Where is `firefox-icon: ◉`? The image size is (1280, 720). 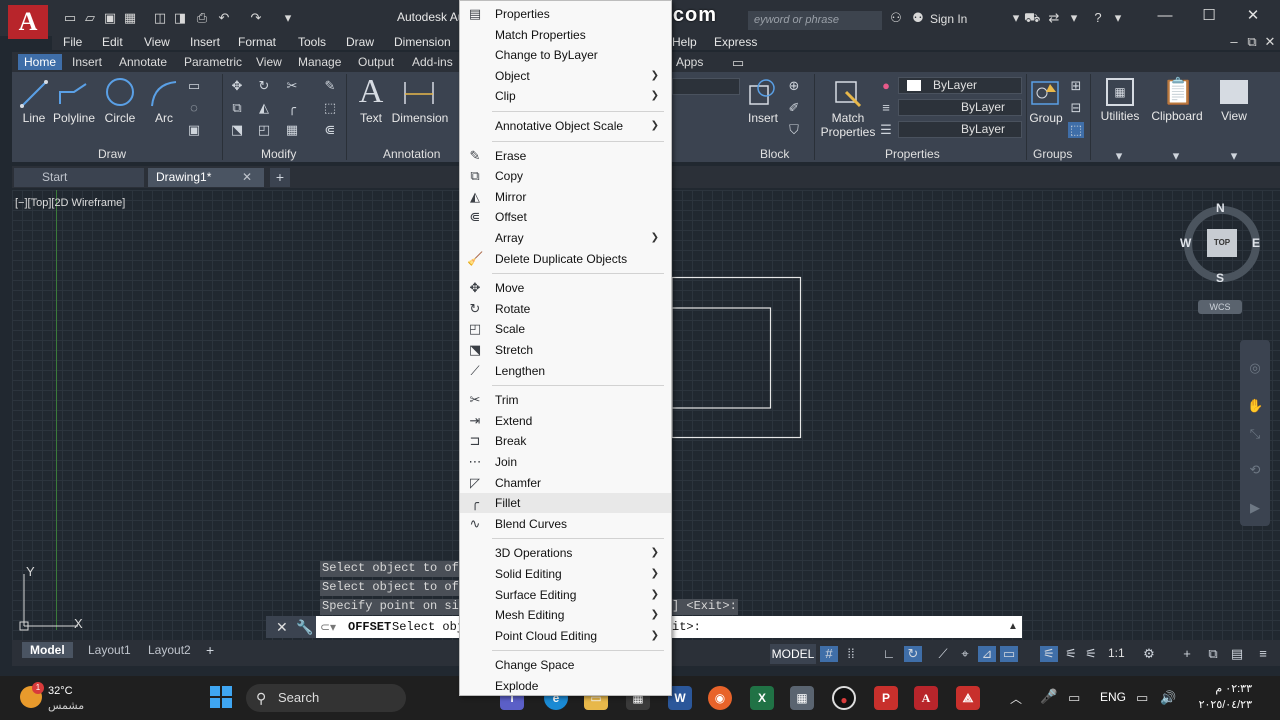
firefox-icon: ◉ is located at coordinates (720, 698).